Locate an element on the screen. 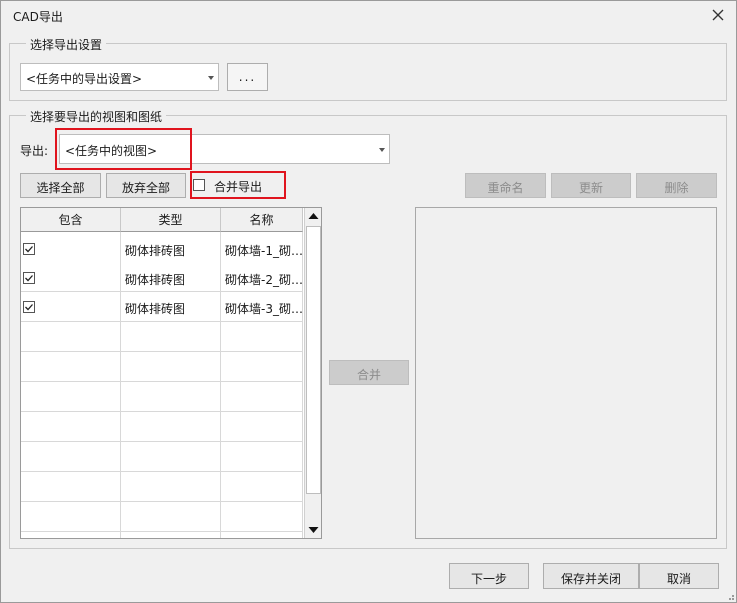 This screenshot has height=603, width=737. export-settings-value: <任务中的导出设置> is located at coordinates (84, 79).